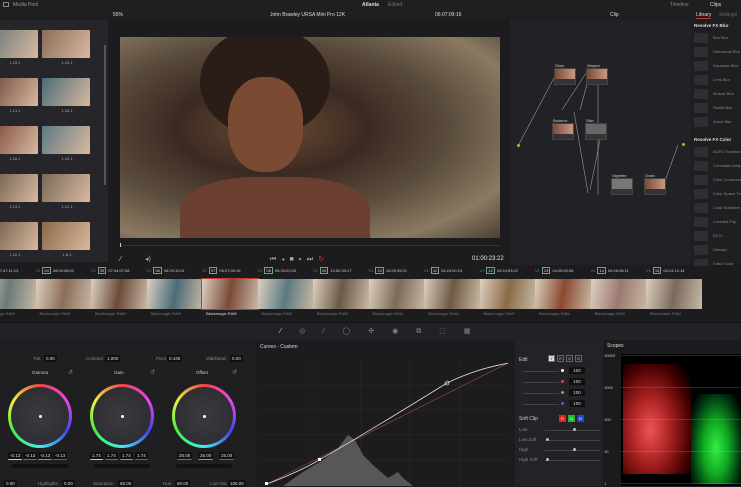  Describe the element at coordinates (572, 440) in the screenshot. I see `softclip-slider` at that location.